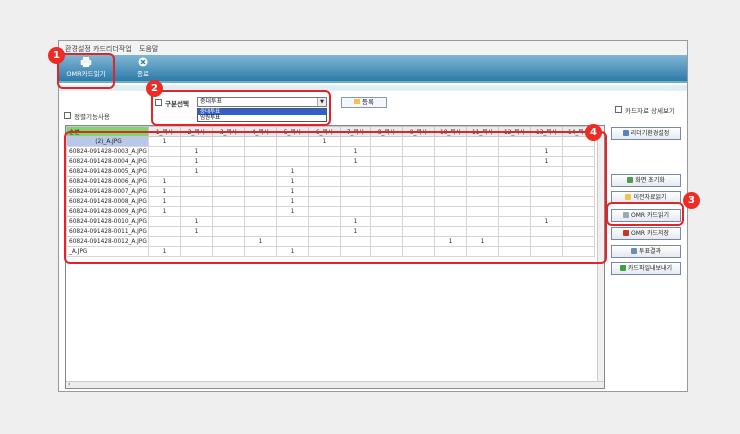  What do you see at coordinates (368, 102) in the screenshot?
I see `register-label: 등록` at bounding box center [368, 102].